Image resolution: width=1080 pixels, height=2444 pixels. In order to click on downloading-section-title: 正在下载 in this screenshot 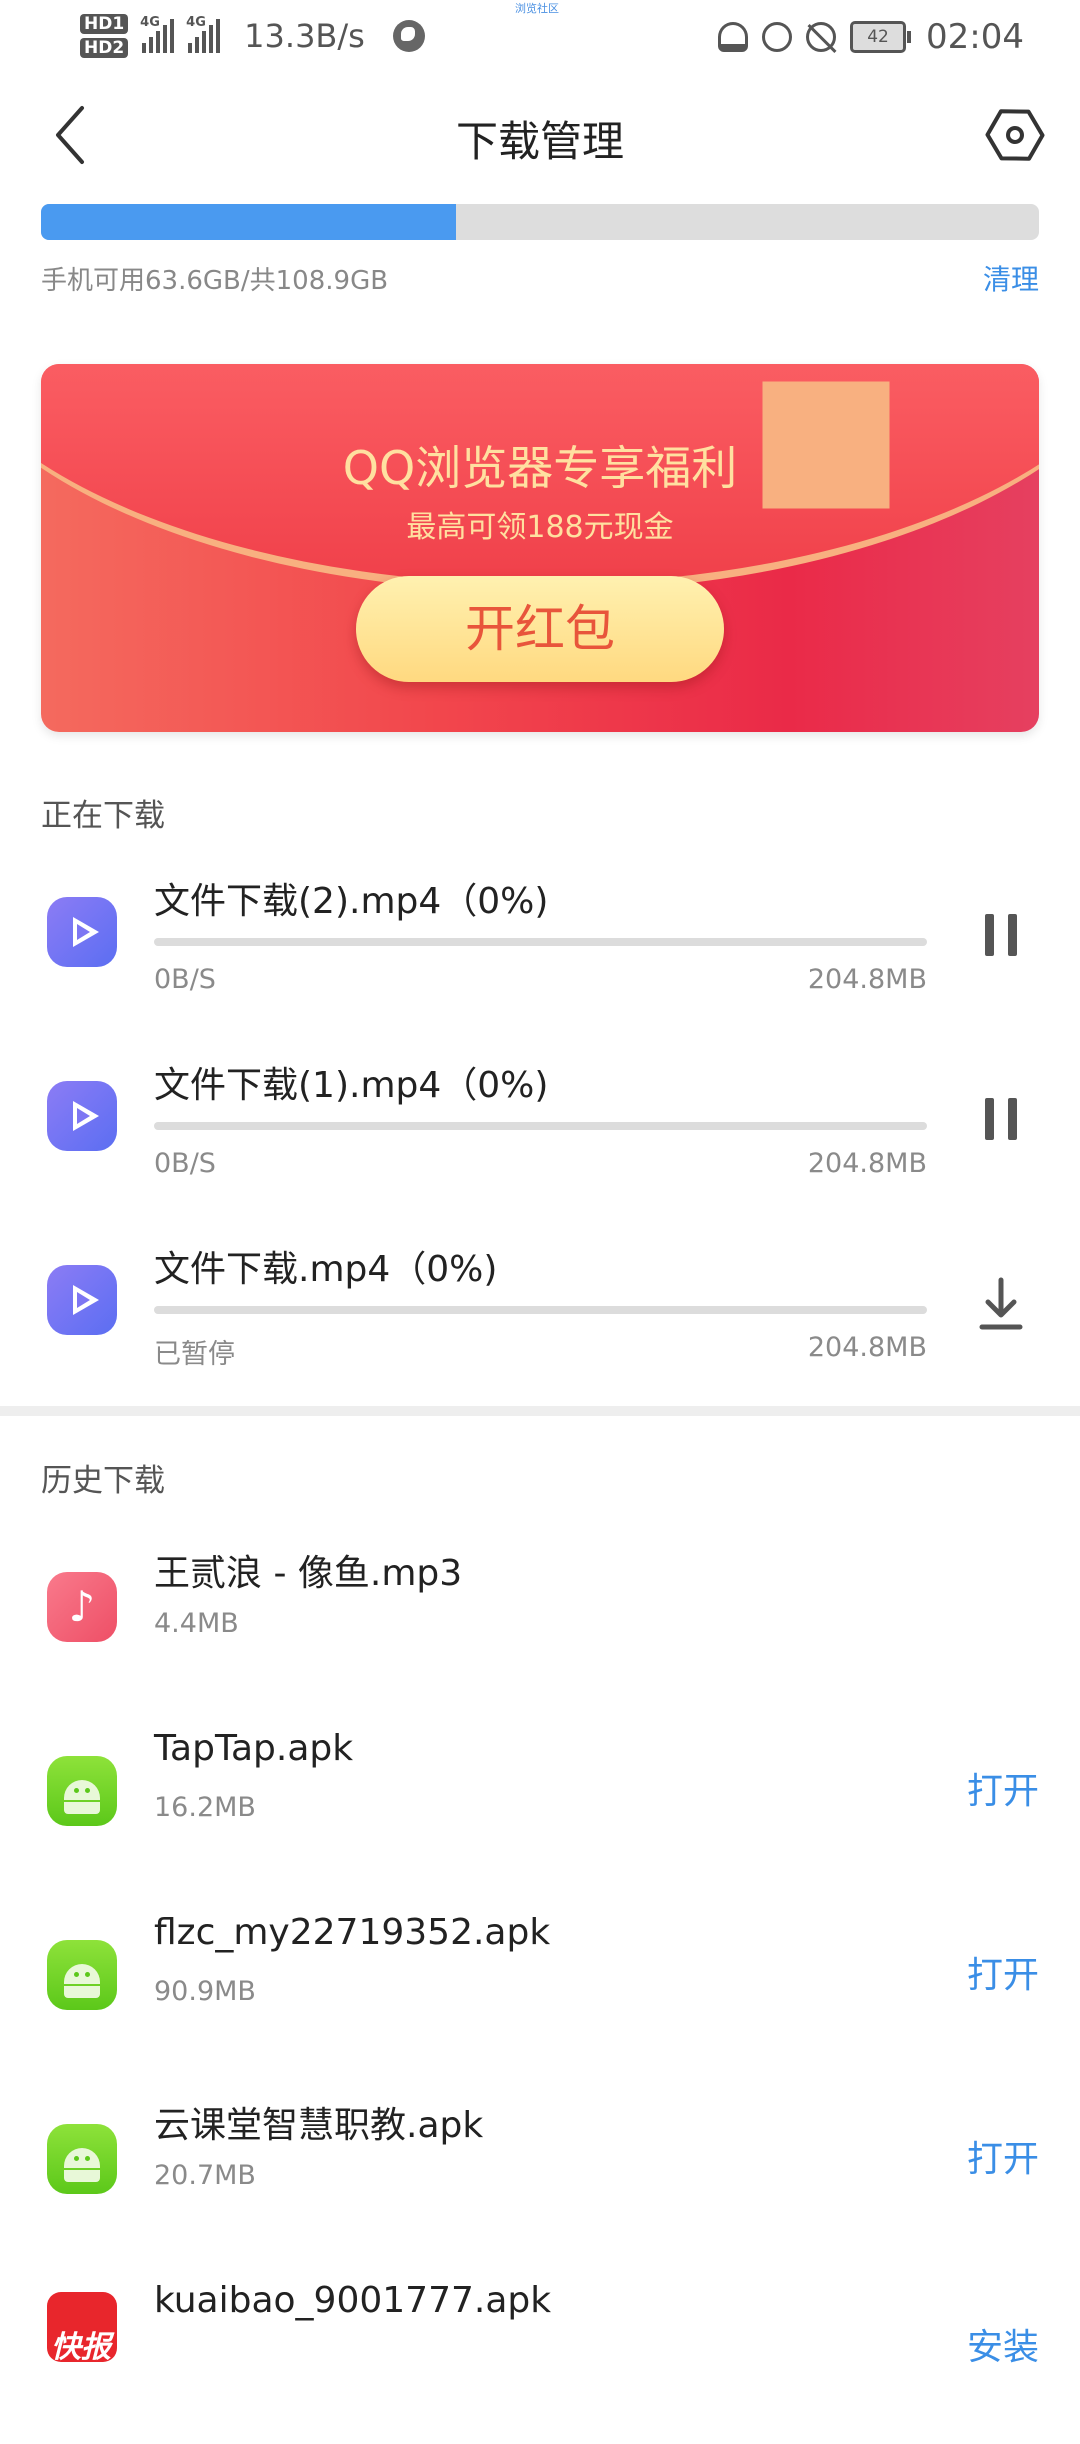, I will do `click(103, 816)`.